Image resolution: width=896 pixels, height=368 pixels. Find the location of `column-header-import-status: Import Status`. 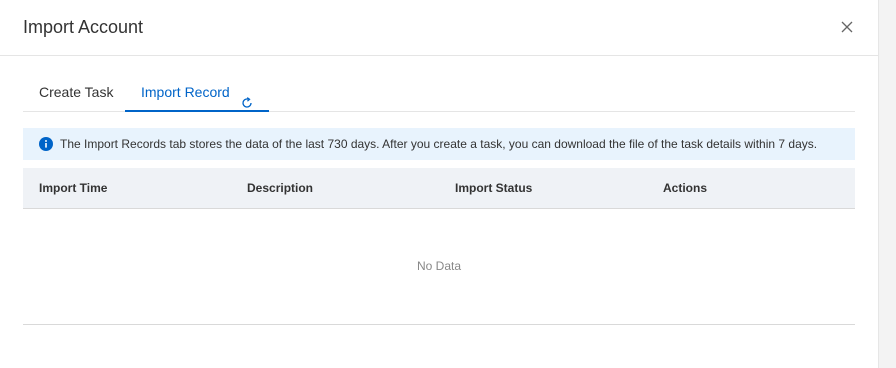

column-header-import-status: Import Status is located at coordinates (494, 188).